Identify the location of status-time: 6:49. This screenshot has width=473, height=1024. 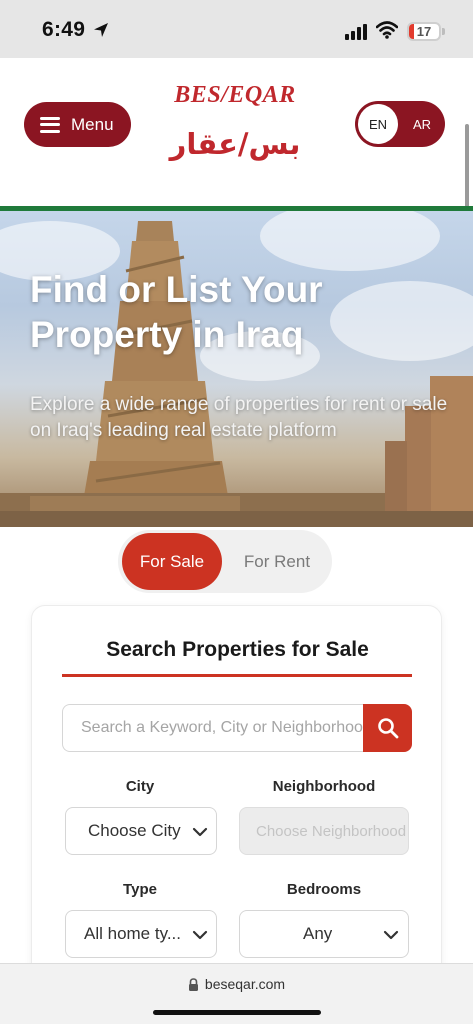
(64, 29).